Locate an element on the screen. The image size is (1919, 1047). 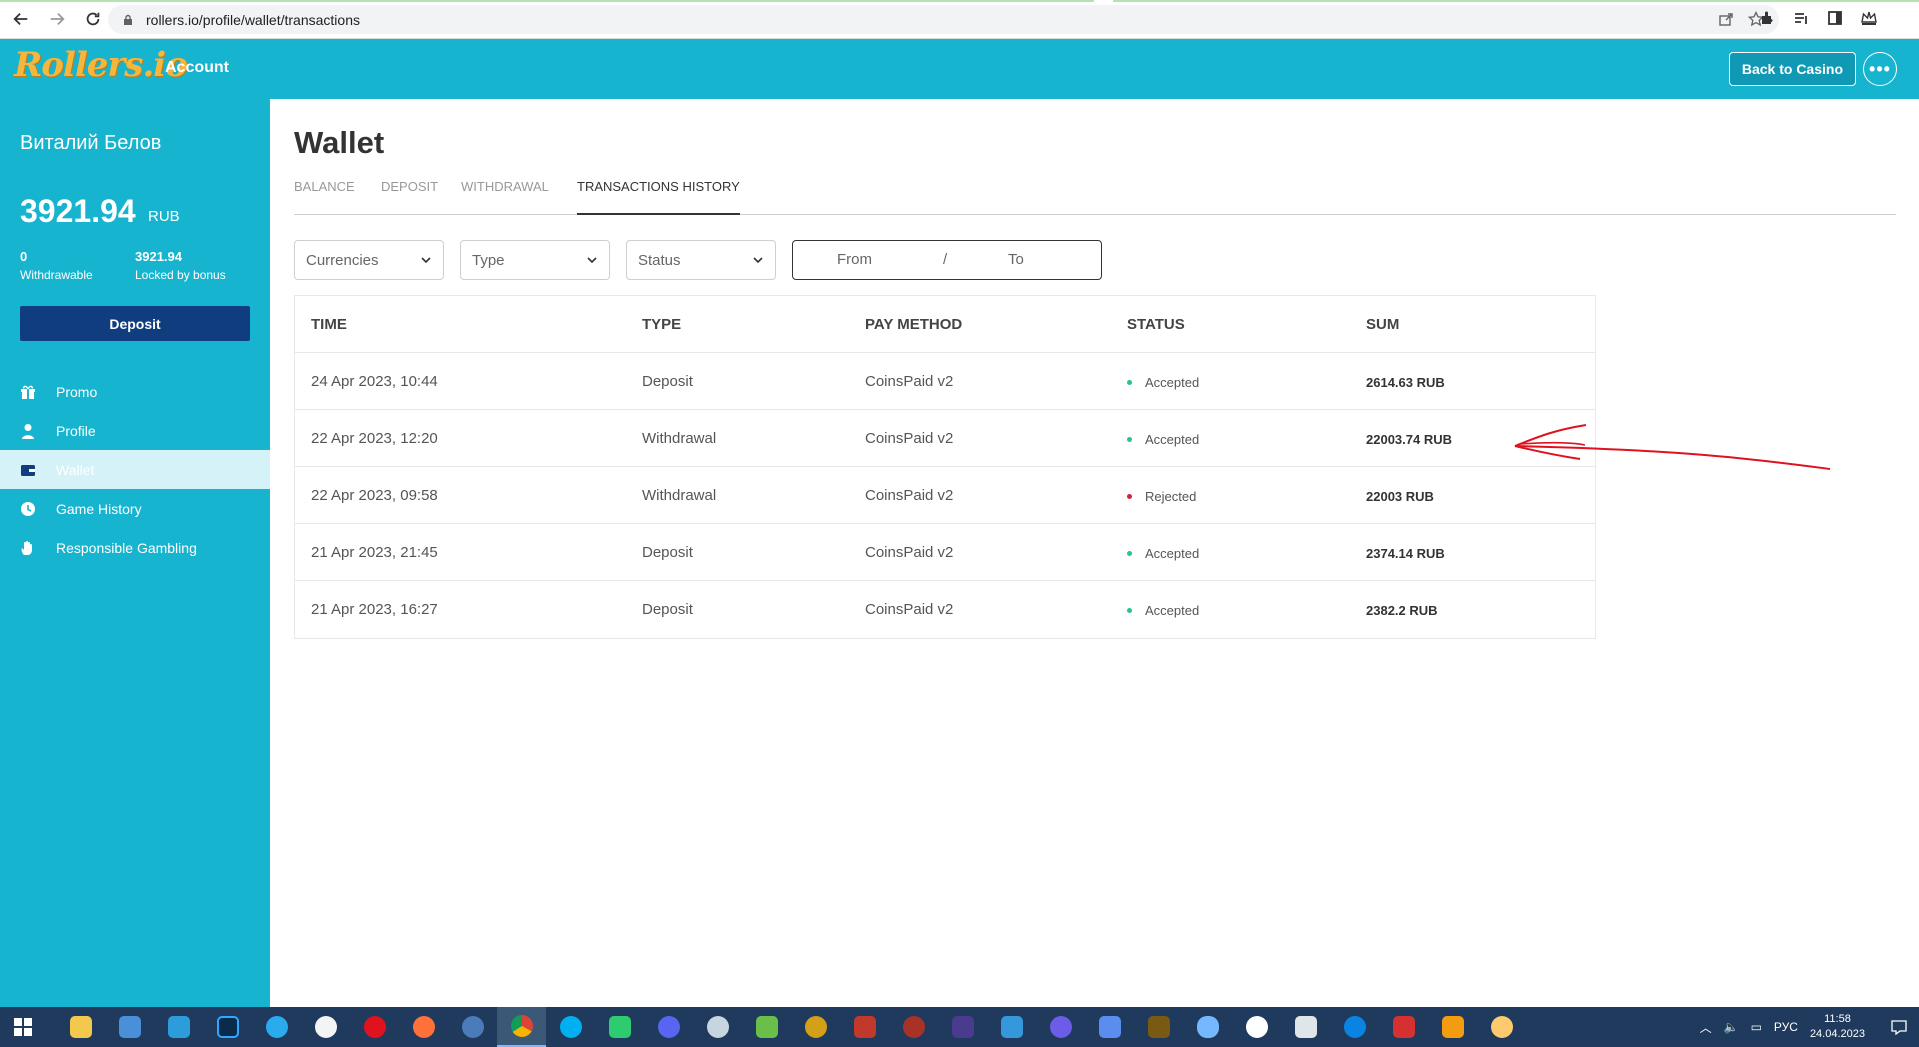
bluestacks-icon is located at coordinates (1011, 1027).